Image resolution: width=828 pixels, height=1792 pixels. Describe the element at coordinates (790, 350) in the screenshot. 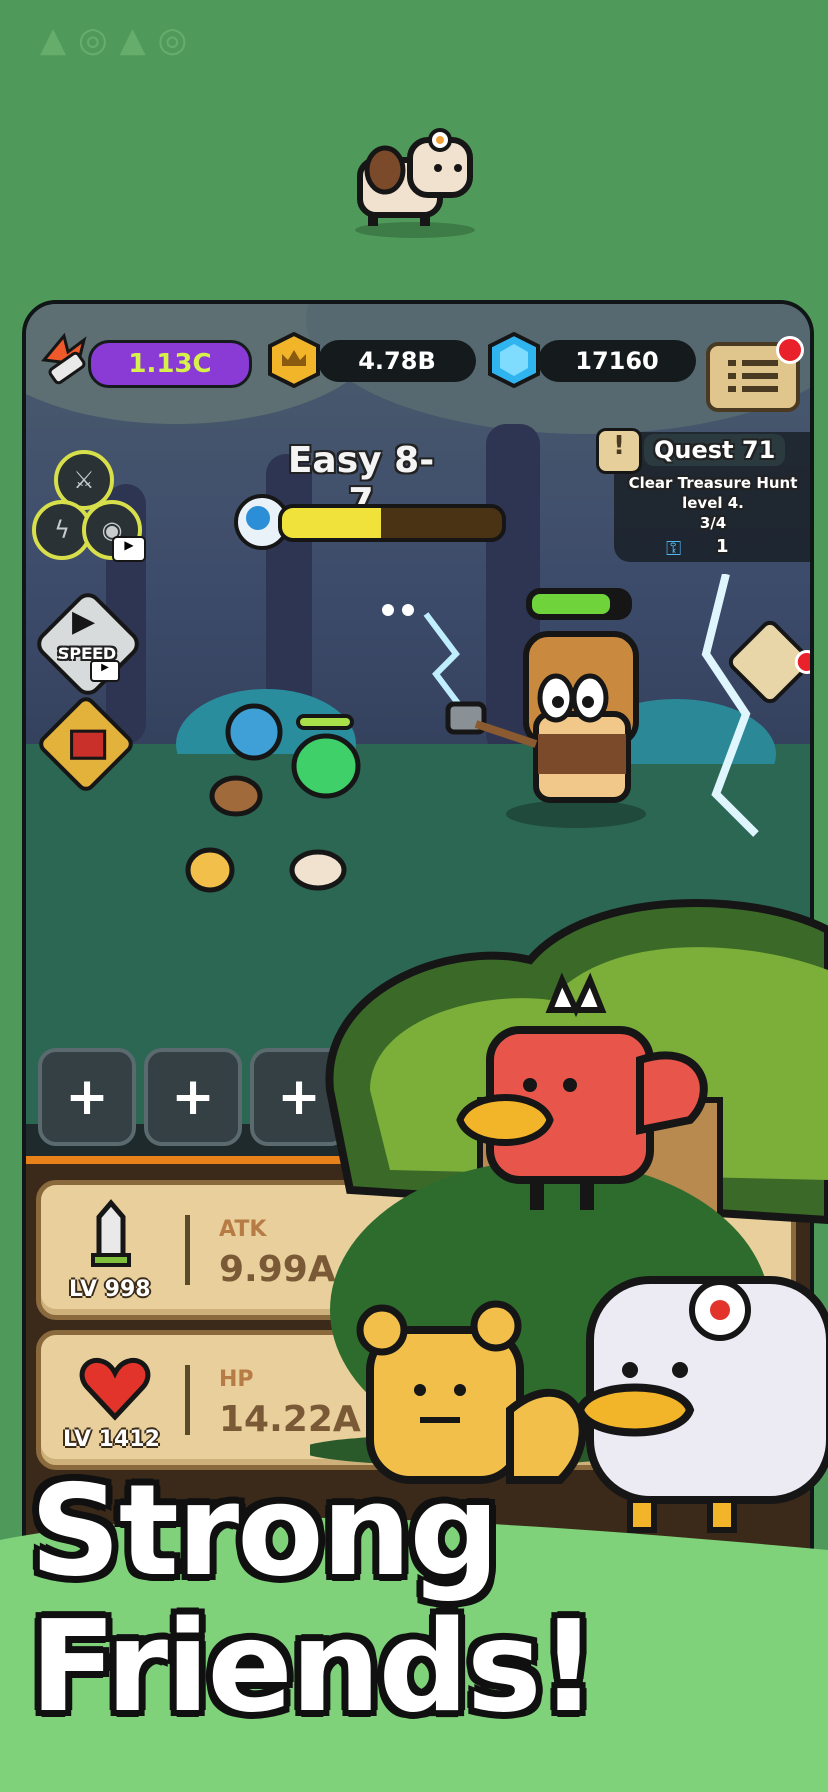

I see `notification-dot` at that location.